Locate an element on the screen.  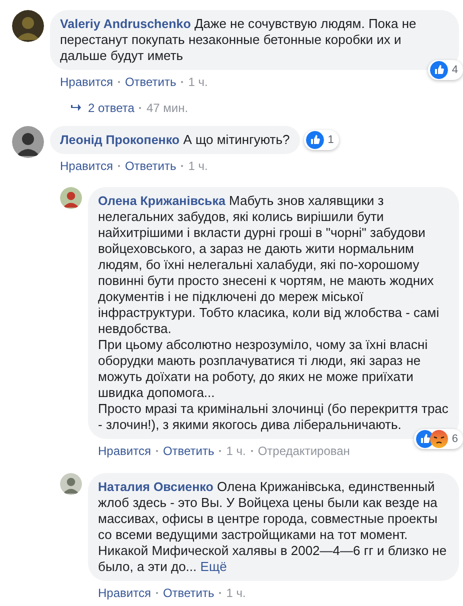
reaction-badge: 6 is located at coordinates (438, 439).